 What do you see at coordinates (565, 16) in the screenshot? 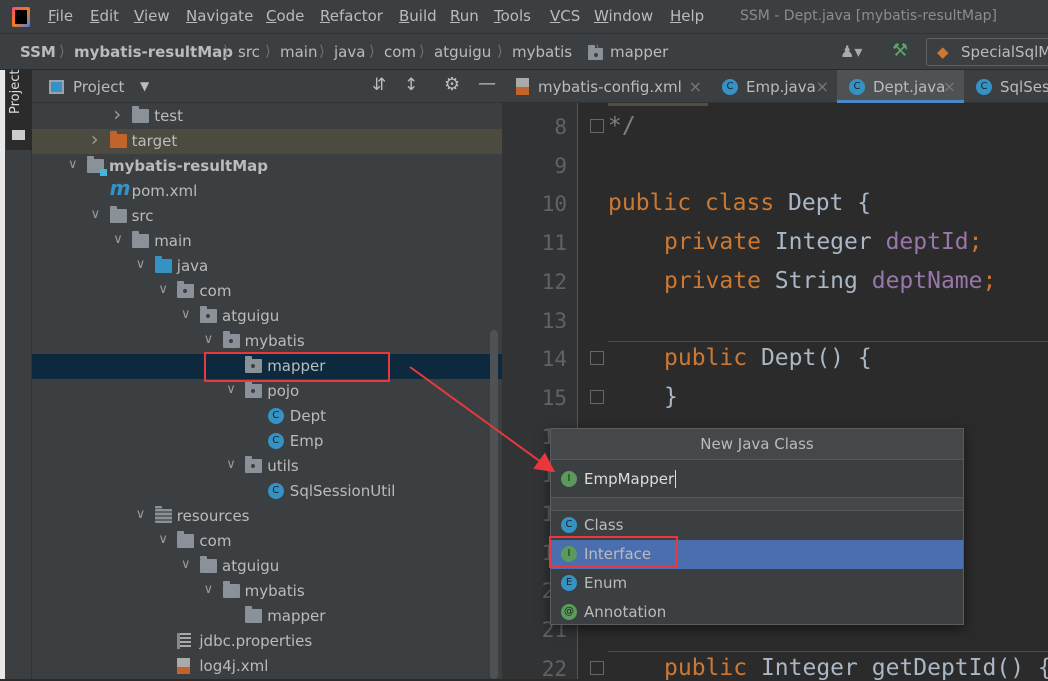
I see `menu-vcs: VCS` at bounding box center [565, 16].